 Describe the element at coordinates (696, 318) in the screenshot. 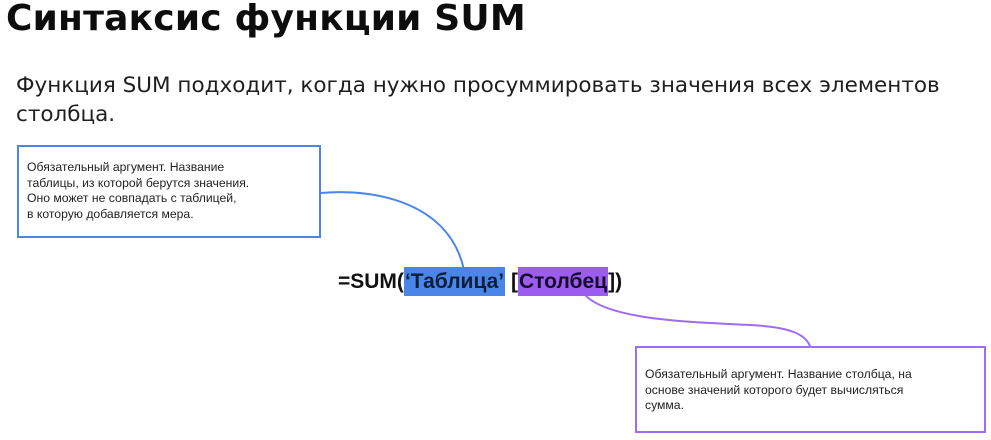

I see `column-connector-line` at that location.